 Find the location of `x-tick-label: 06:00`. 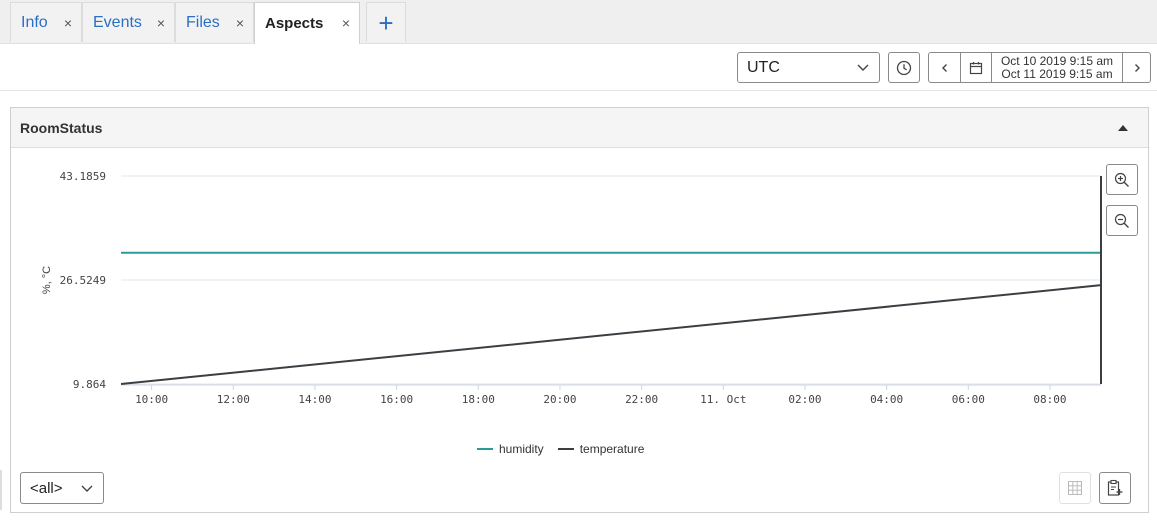

x-tick-label: 06:00 is located at coordinates (968, 399).